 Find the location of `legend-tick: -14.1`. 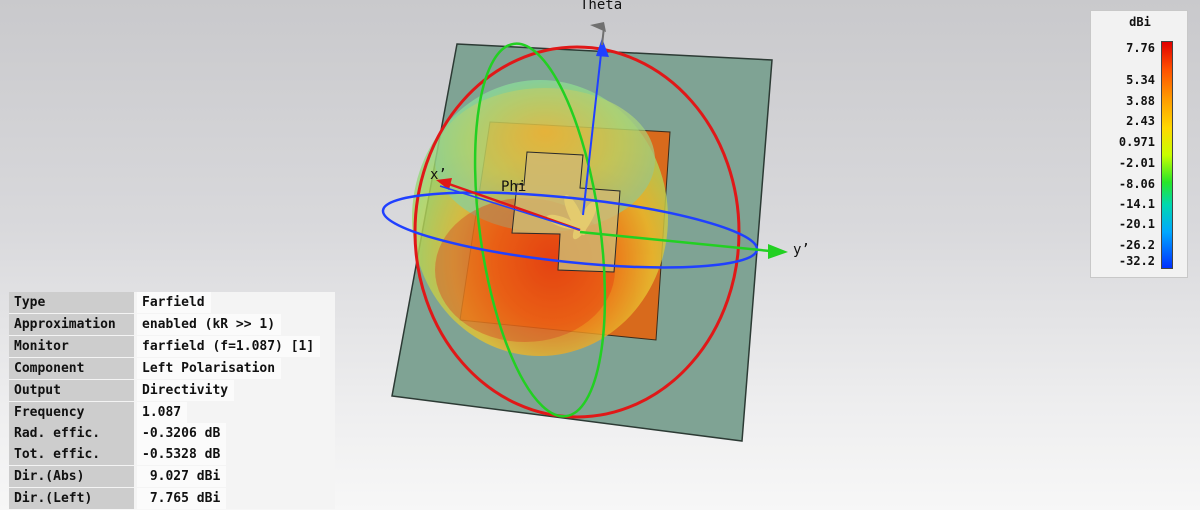

legend-tick: -14.1 is located at coordinates (1136, 204).